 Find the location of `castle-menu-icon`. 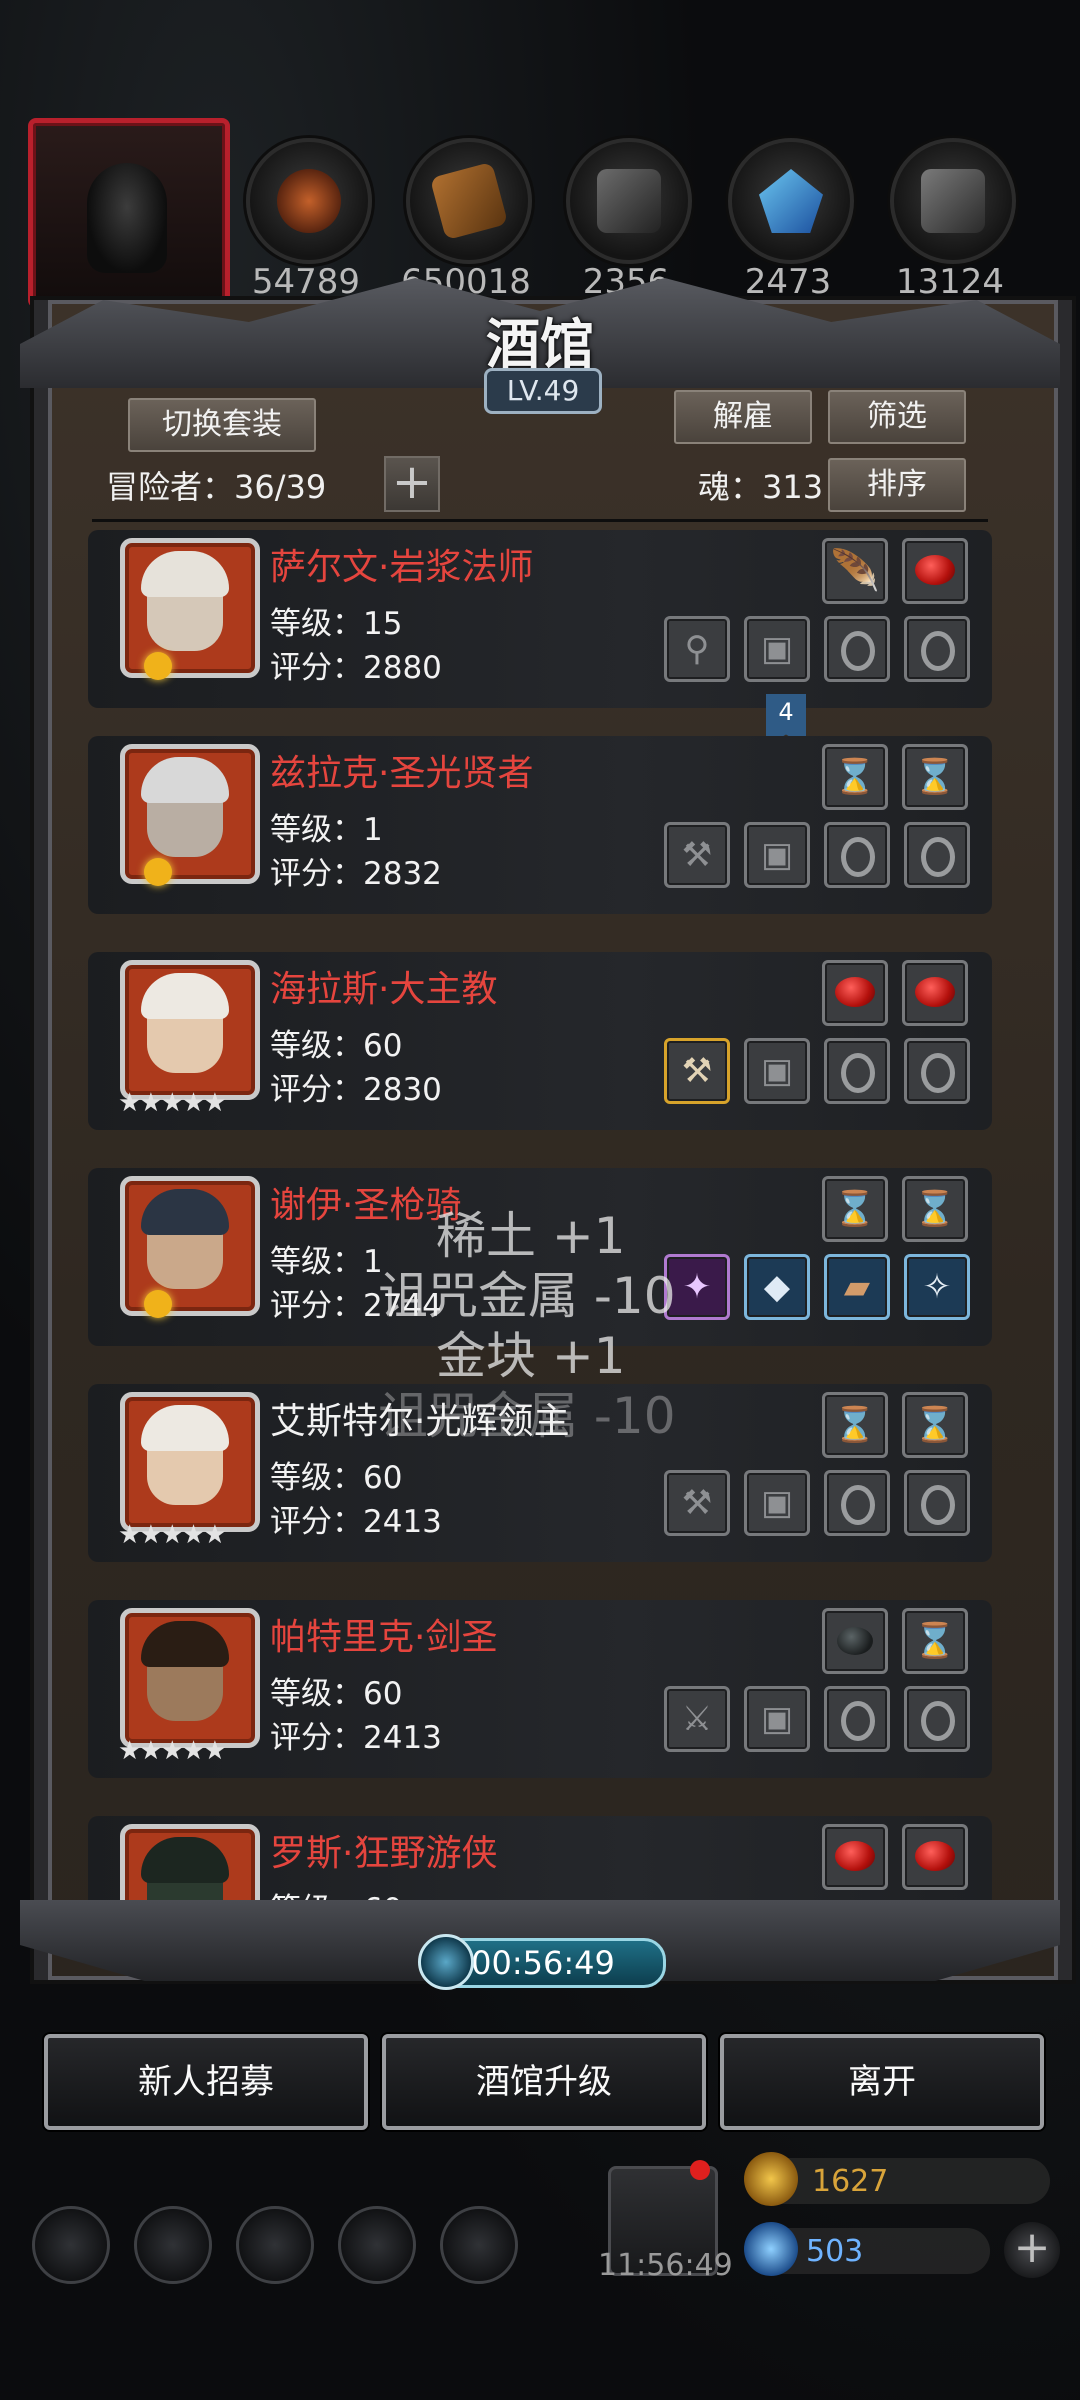

castle-menu-icon is located at coordinates (275, 2245).